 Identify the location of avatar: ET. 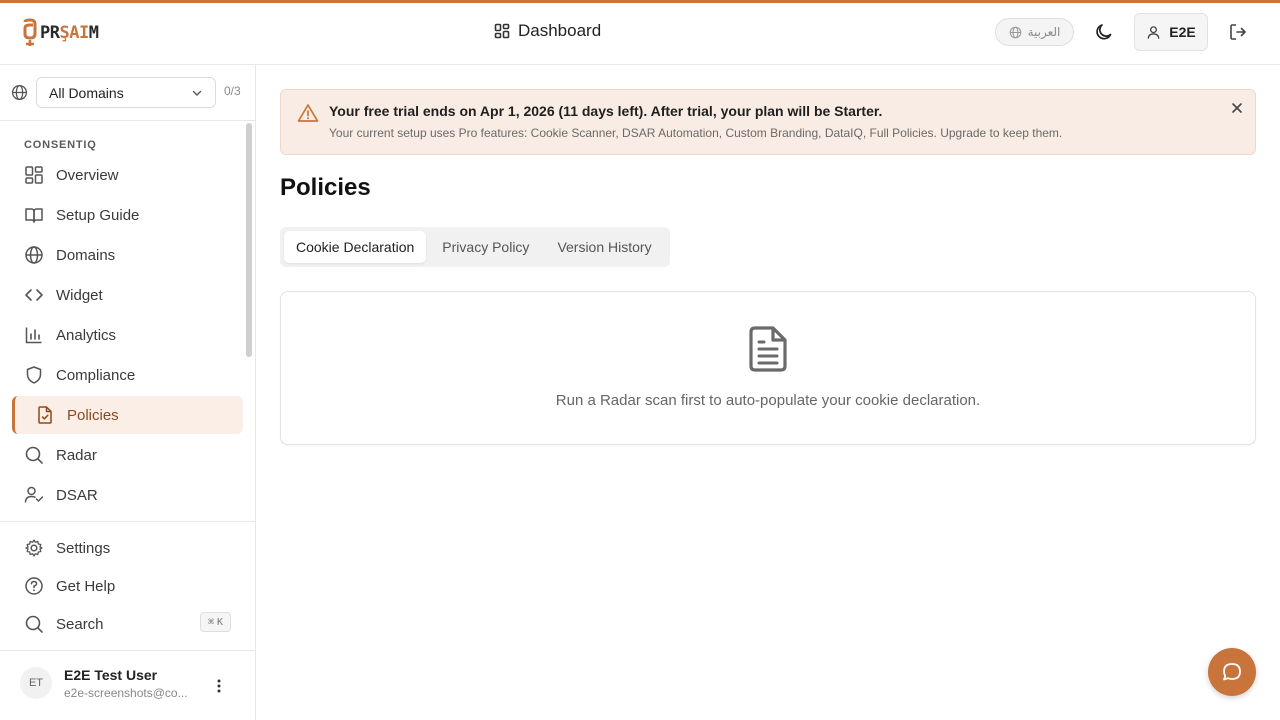
(36, 683).